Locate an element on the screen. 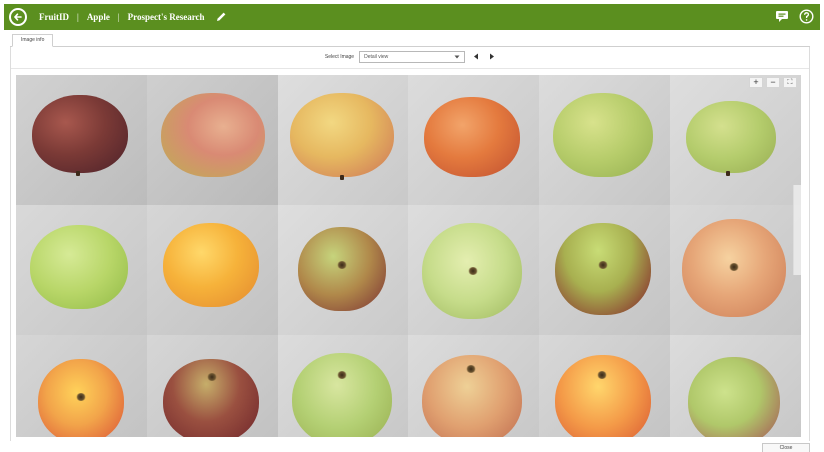  breadcrumb-apple: Apple is located at coordinates (98, 17).